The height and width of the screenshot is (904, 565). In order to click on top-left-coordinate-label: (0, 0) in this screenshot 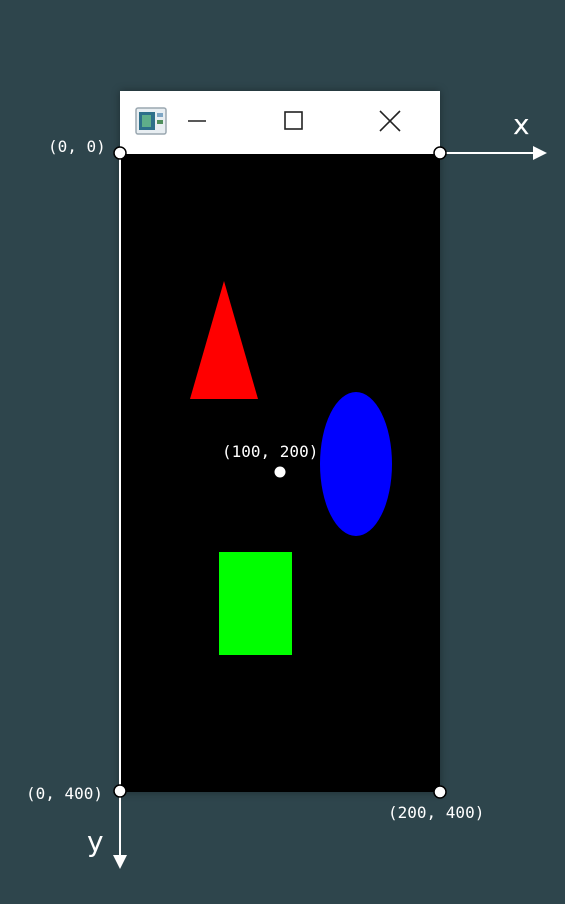, I will do `click(77, 146)`.